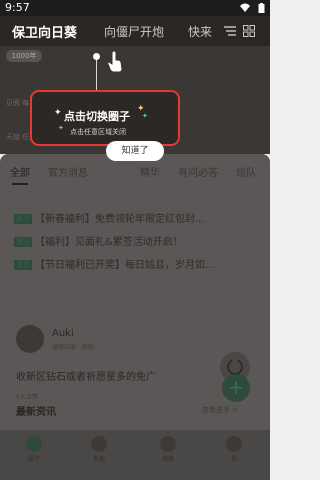 The image size is (320, 480). What do you see at coordinates (261, 8) in the screenshot?
I see `battery-icon` at bounding box center [261, 8].